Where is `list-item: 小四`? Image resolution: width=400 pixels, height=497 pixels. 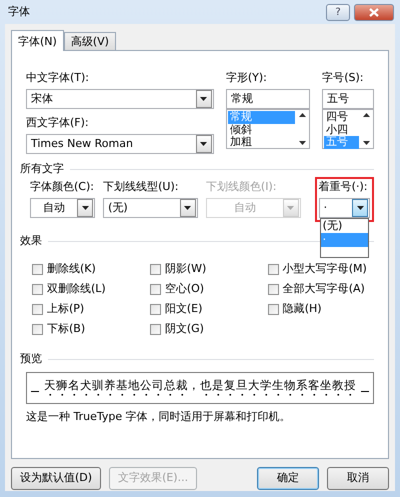 list-item: 小四 is located at coordinates (341, 130).